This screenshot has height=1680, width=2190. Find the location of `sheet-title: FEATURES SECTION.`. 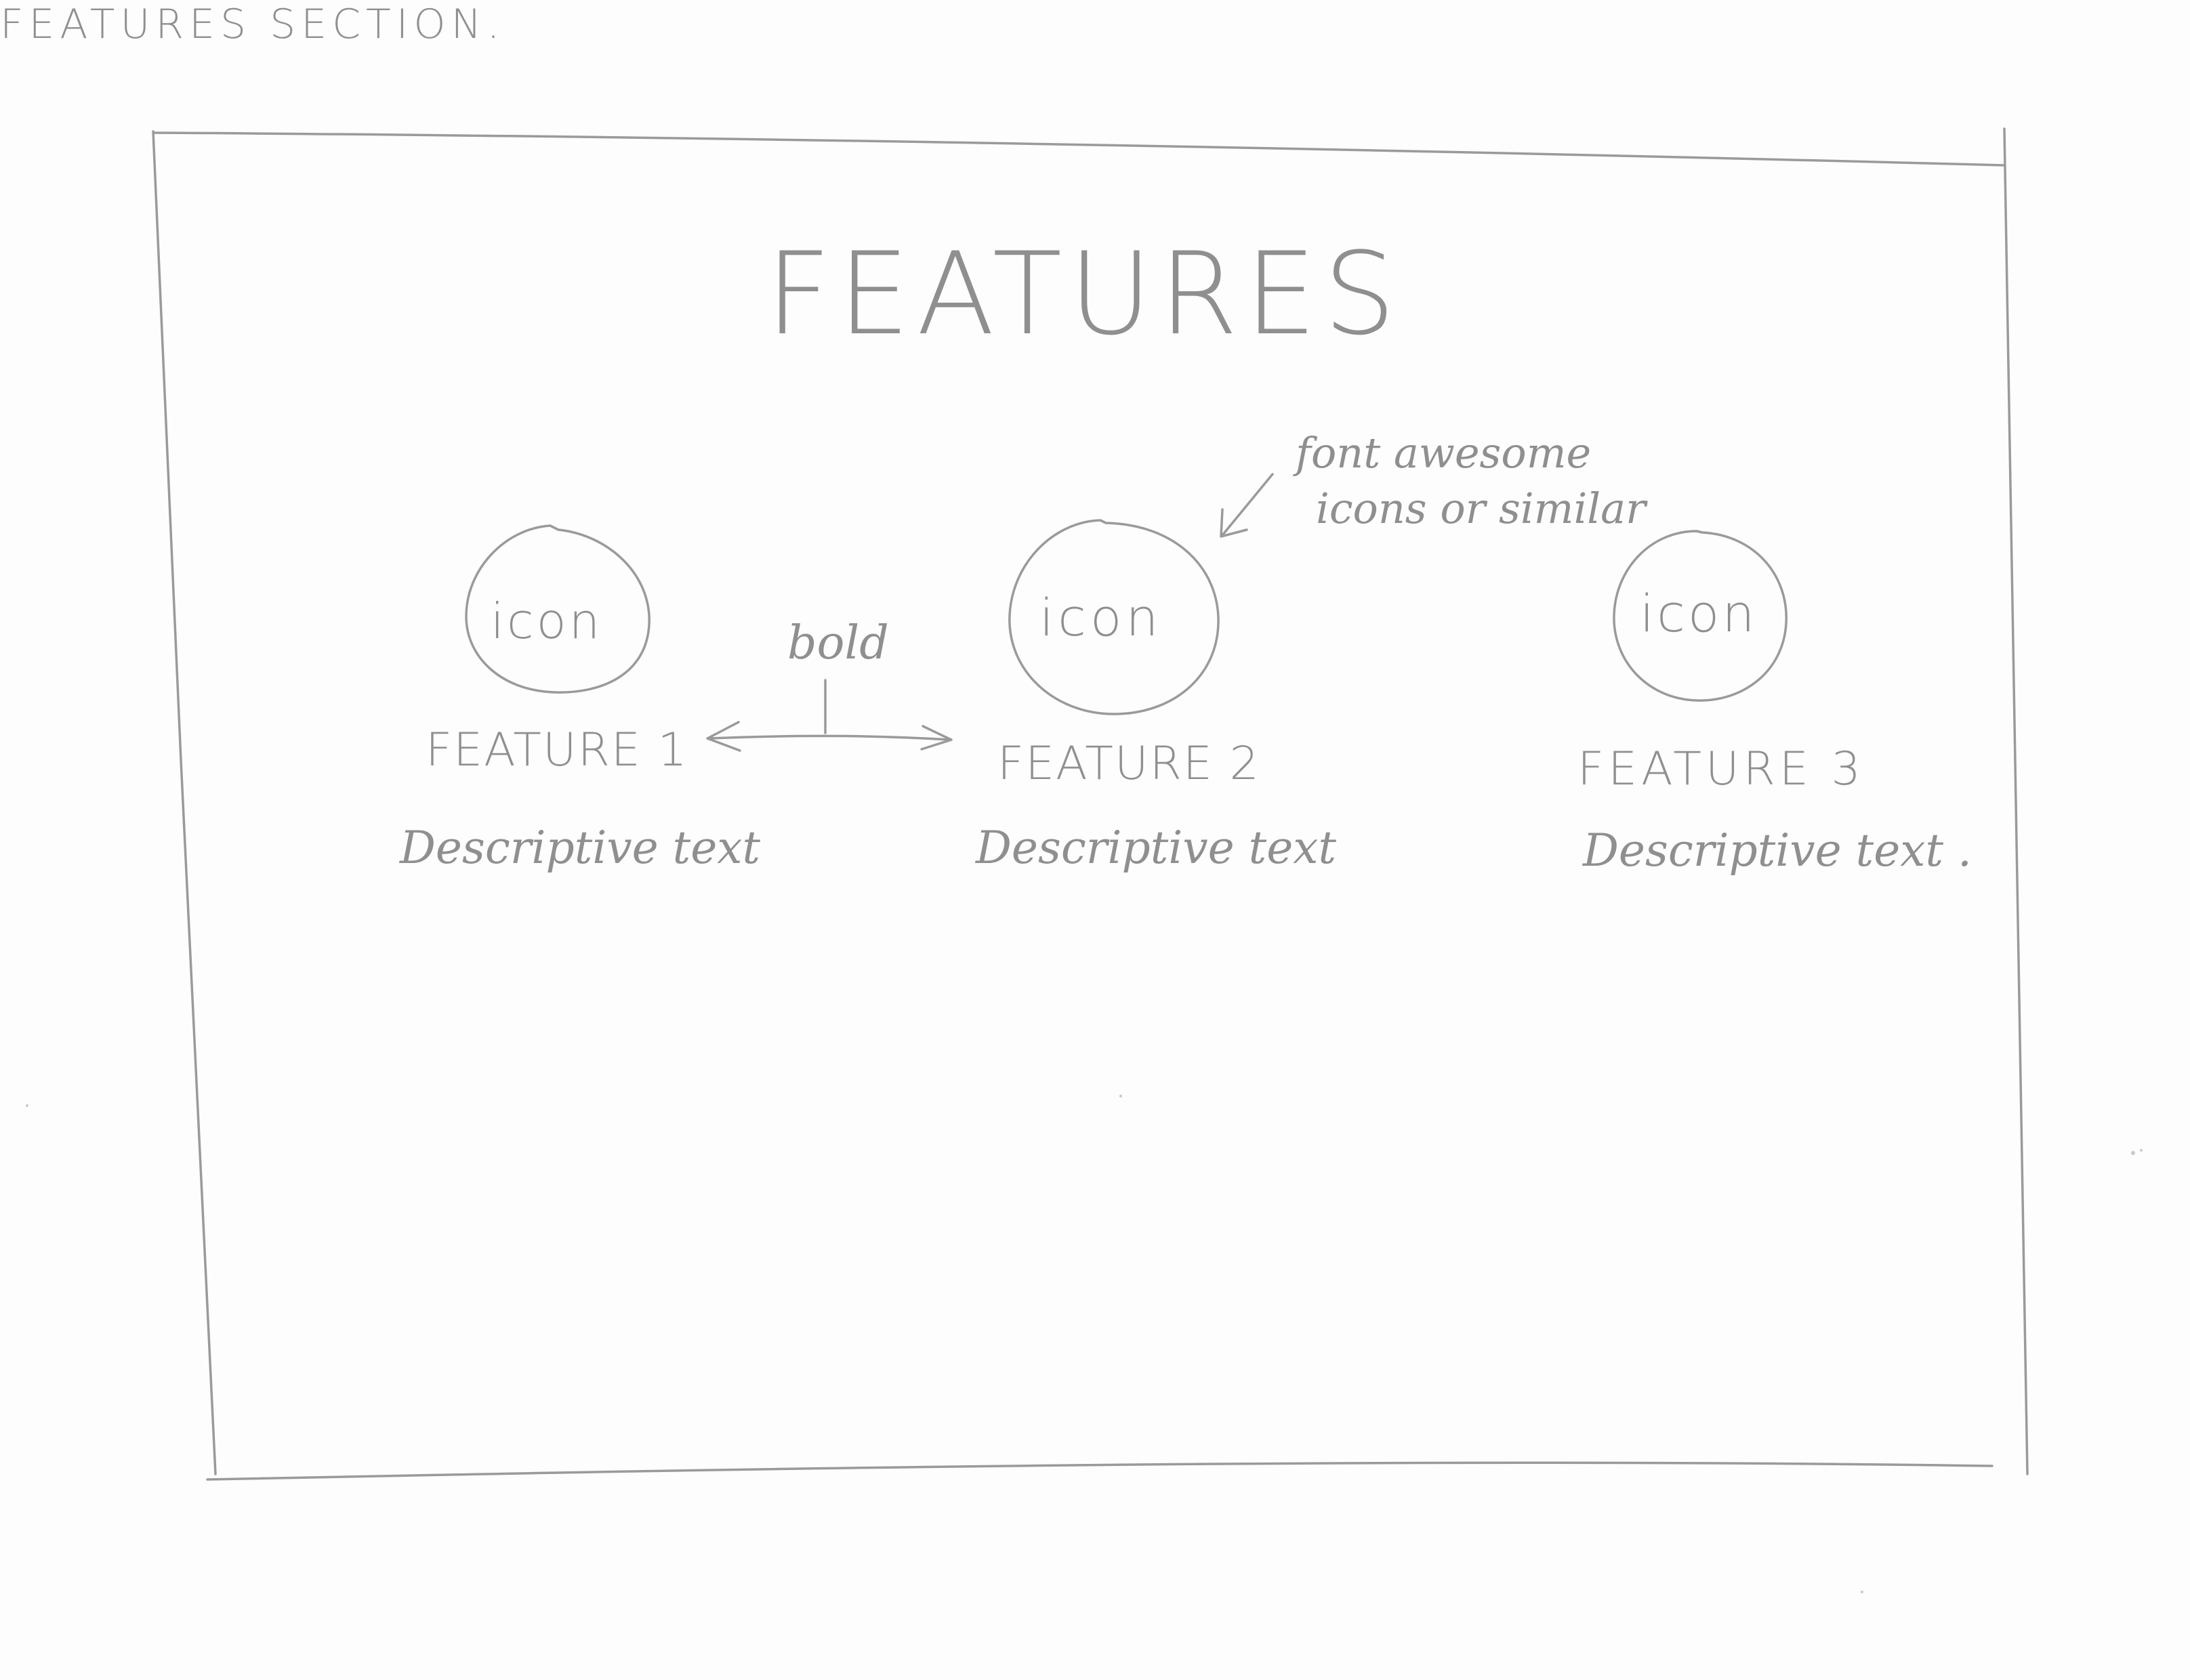

sheet-title: FEATURES SECTION. is located at coordinates (252, 24).